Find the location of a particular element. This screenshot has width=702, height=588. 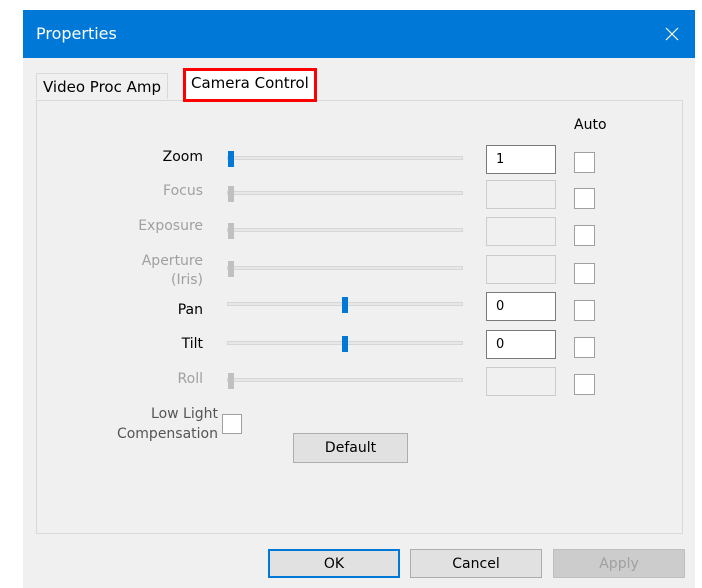

cancel-button: Cancel is located at coordinates (476, 563).